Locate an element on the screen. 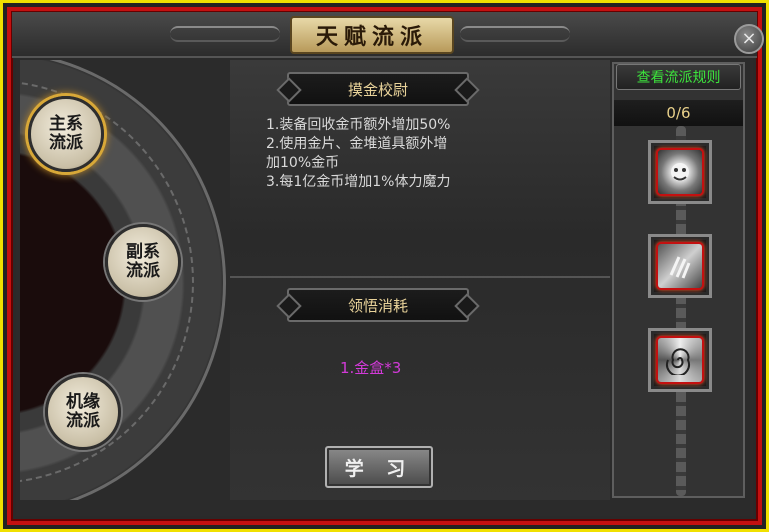 The image size is (769, 532). school-main-line2: 流派 is located at coordinates (66, 143).